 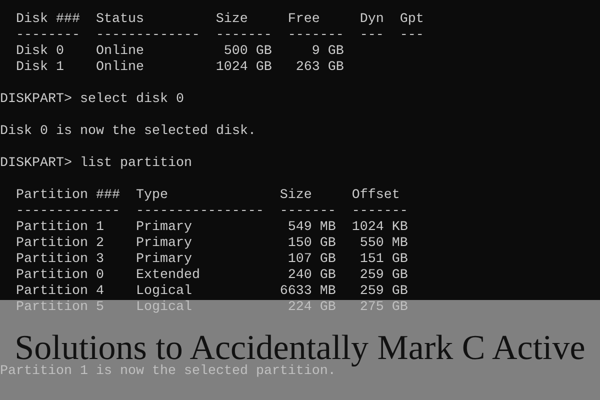 What do you see at coordinates (380, 228) in the screenshot?
I see `table-cell: 1024 KB` at bounding box center [380, 228].